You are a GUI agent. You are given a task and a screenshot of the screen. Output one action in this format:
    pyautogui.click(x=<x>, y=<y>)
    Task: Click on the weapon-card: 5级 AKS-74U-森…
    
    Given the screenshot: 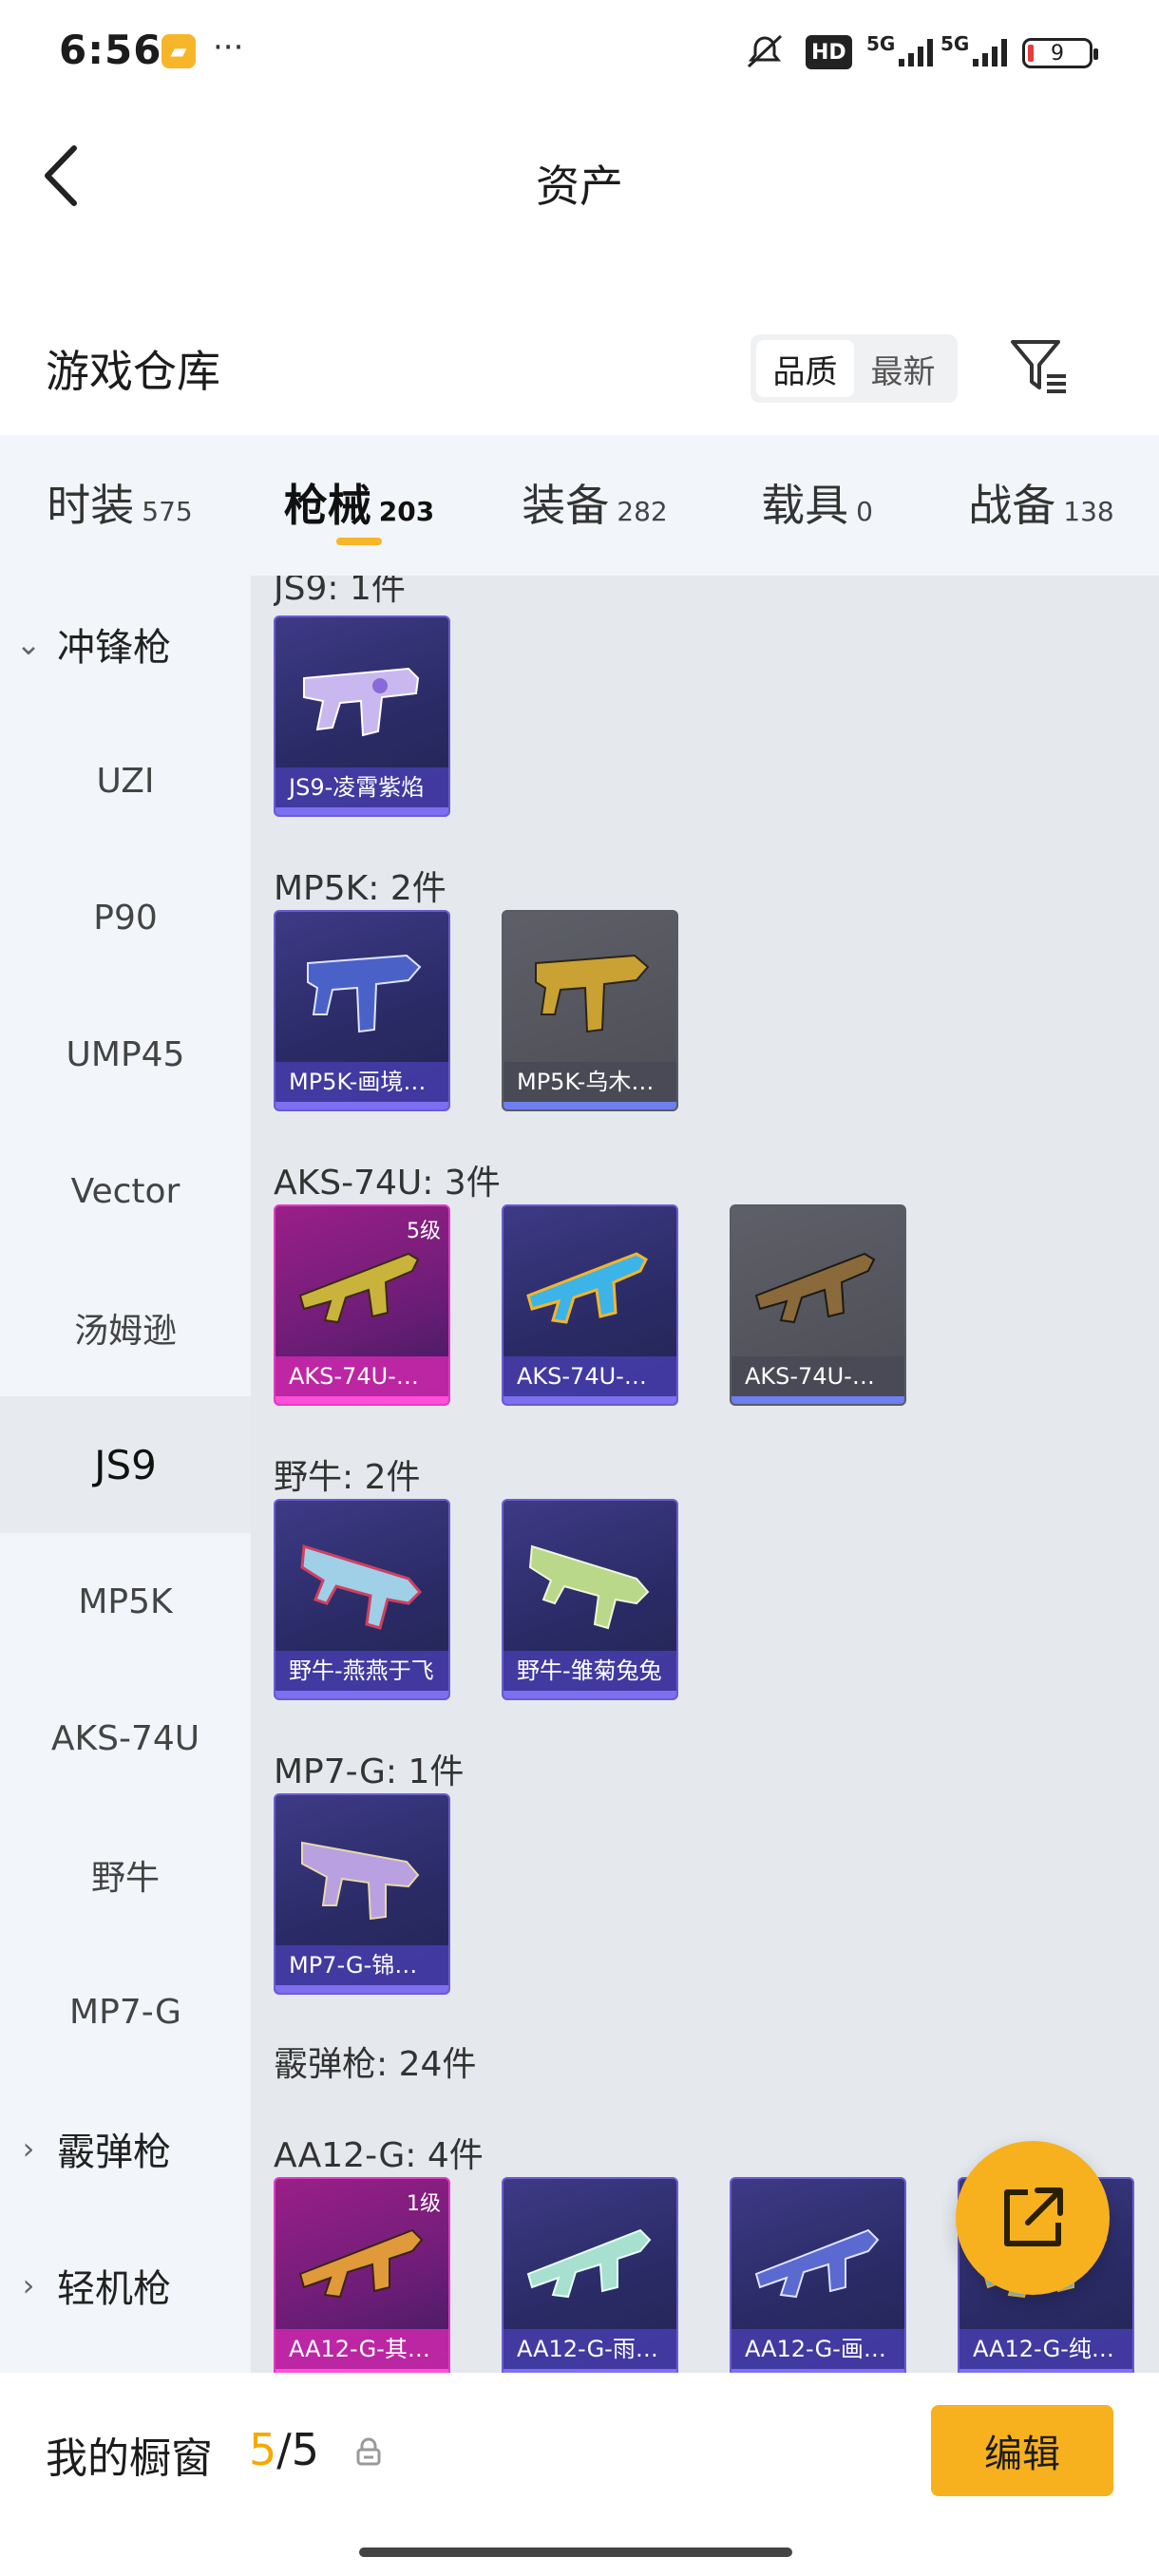 What is the action you would take?
    pyautogui.click(x=362, y=1305)
    